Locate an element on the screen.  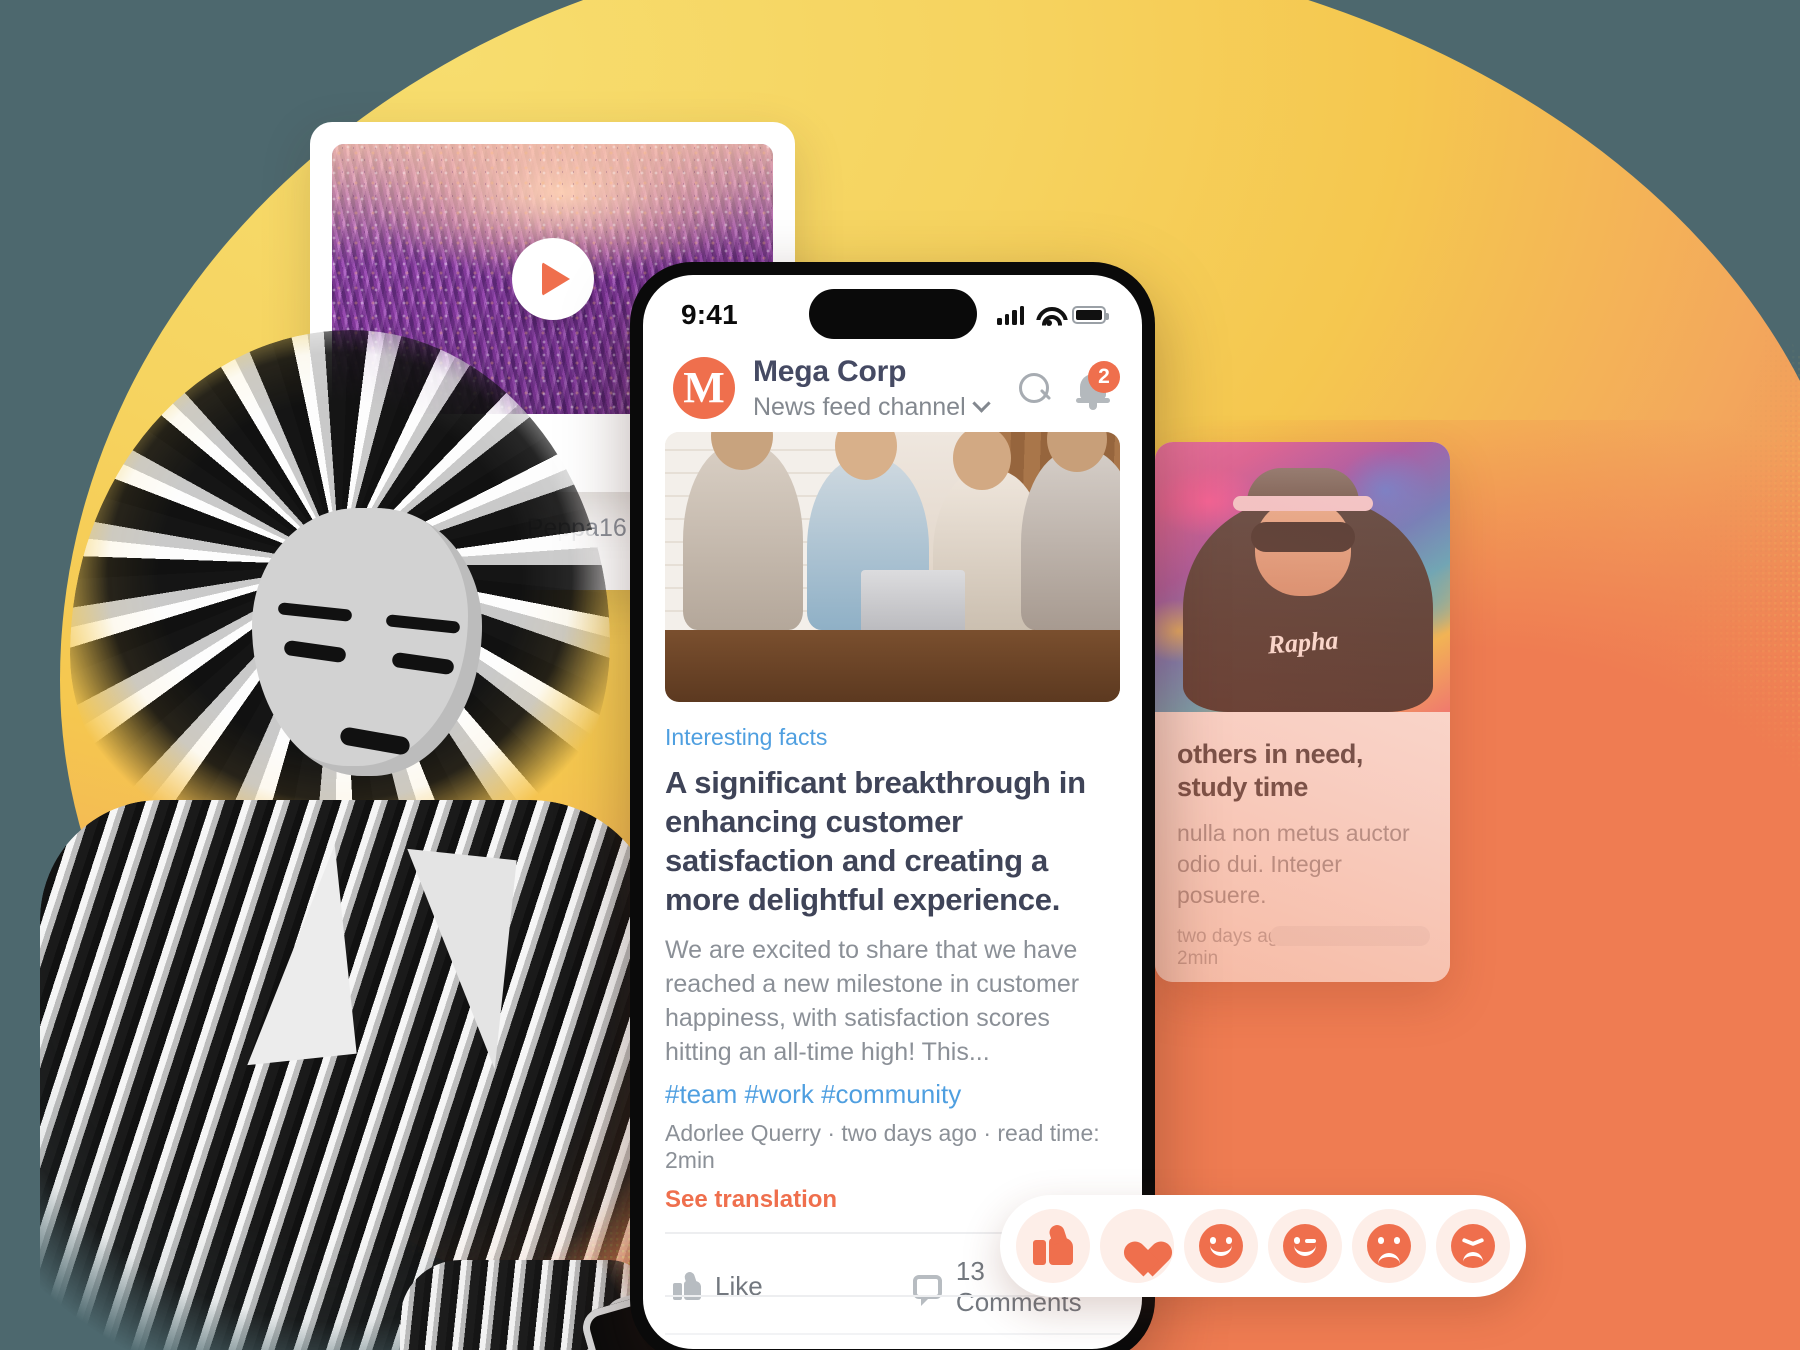
sad-face-icon is located at coordinates (1389, 1246).